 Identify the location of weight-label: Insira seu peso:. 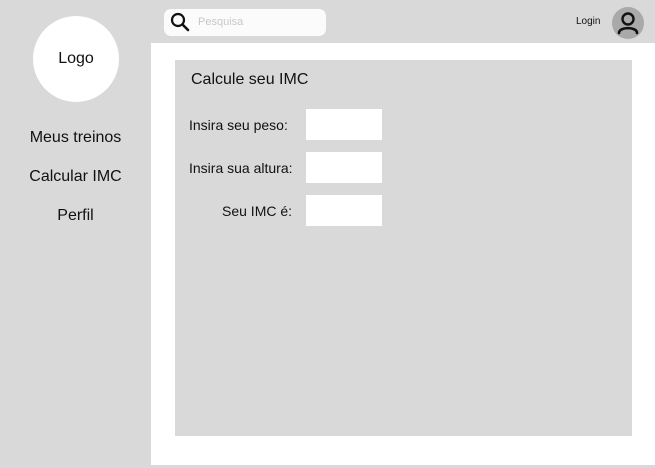
(238, 125).